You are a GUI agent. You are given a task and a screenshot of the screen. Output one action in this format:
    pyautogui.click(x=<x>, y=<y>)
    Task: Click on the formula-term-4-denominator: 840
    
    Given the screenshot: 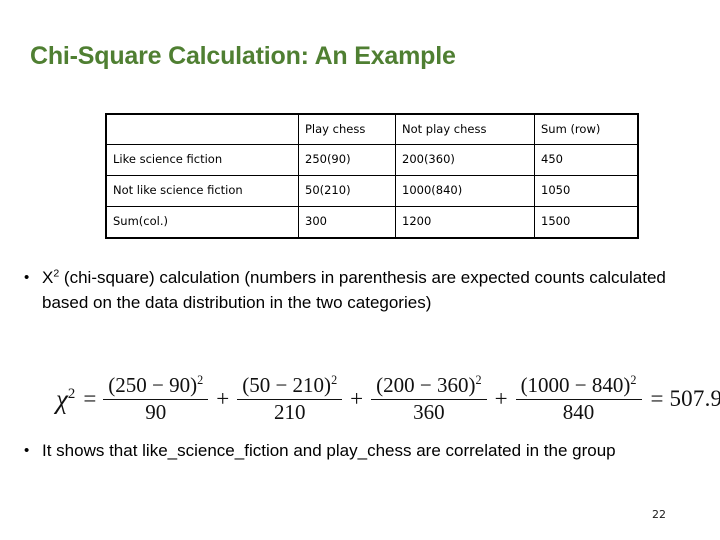 What is the action you would take?
    pyautogui.click(x=578, y=411)
    